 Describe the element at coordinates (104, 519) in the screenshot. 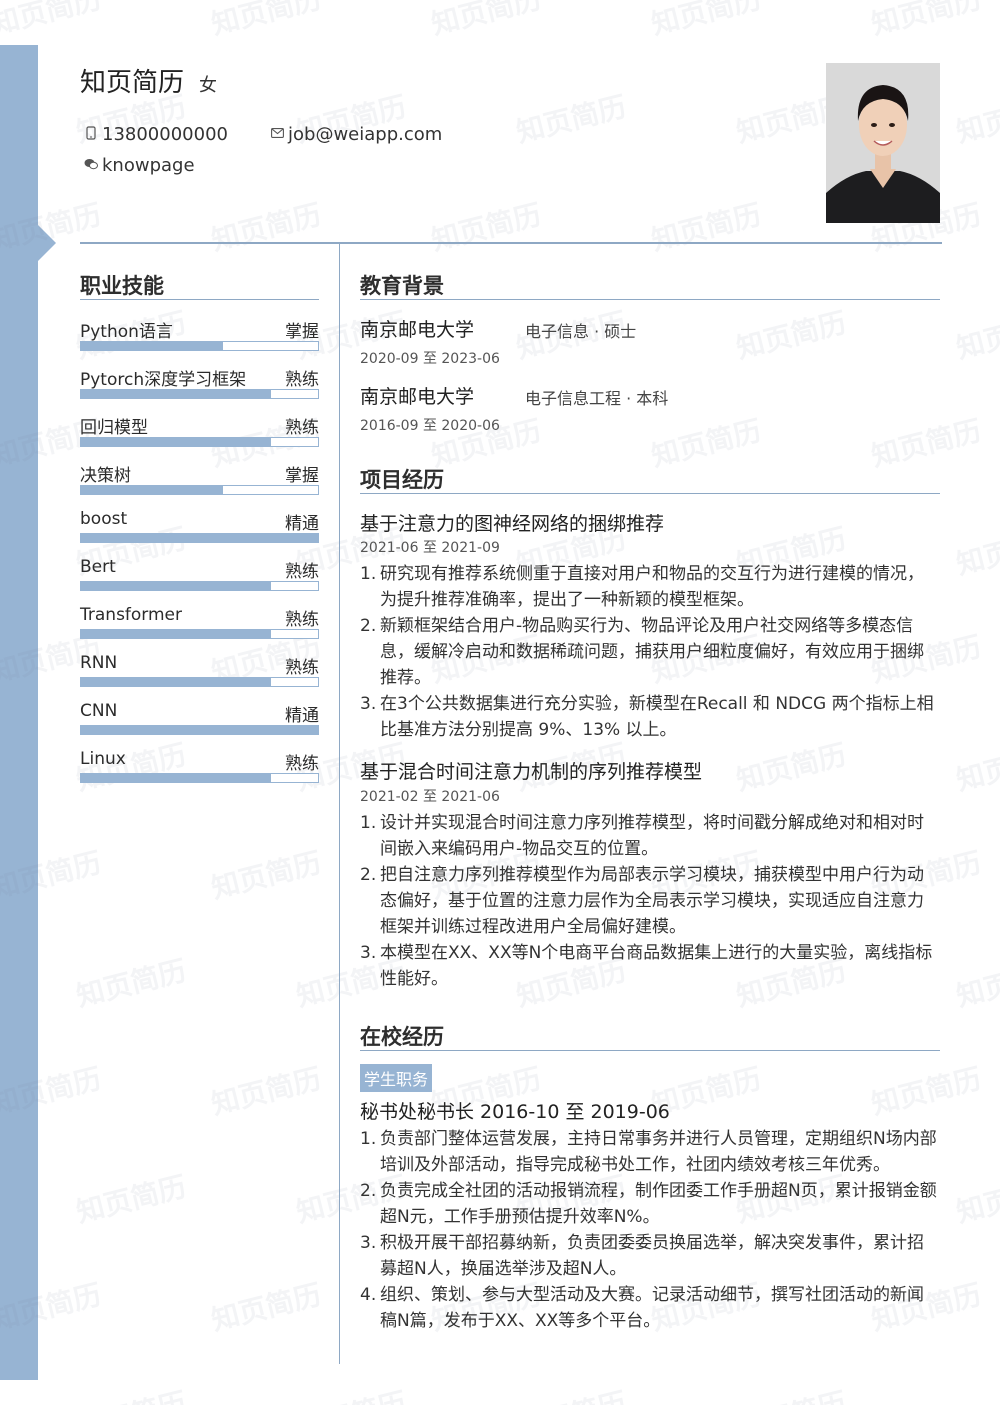

I see `skill-name: boost` at that location.